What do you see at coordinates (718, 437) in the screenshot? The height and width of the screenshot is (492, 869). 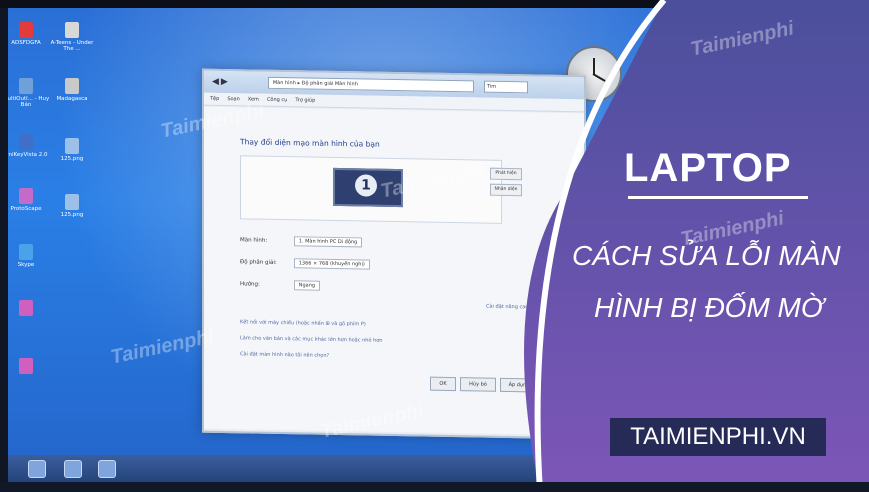 I see `site-badge: TAIMIENPHI.VN` at bounding box center [718, 437].